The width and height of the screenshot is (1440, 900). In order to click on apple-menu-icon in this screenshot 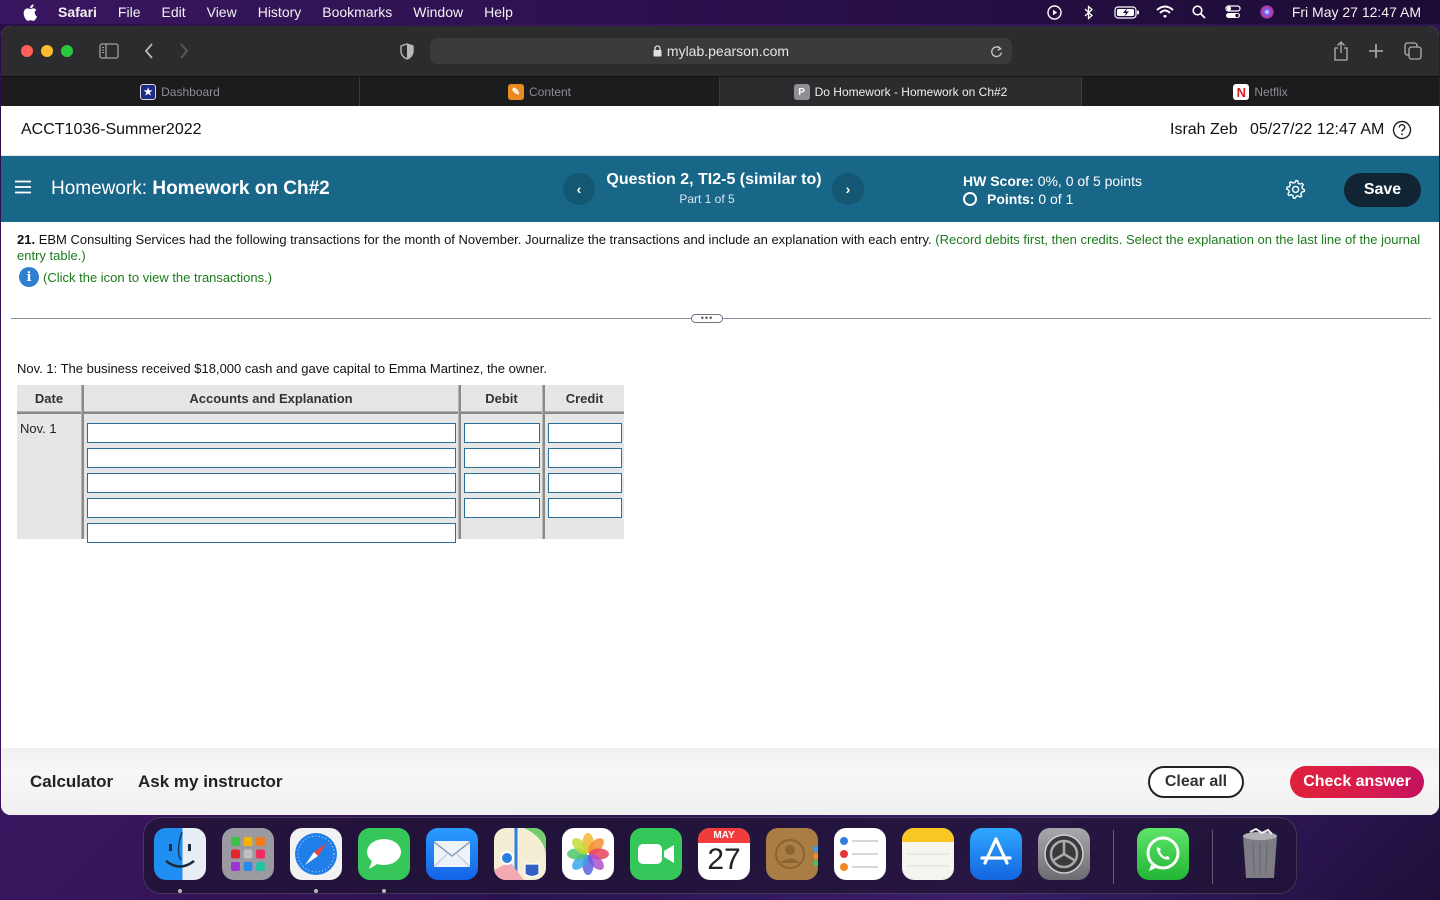, I will do `click(30, 12)`.